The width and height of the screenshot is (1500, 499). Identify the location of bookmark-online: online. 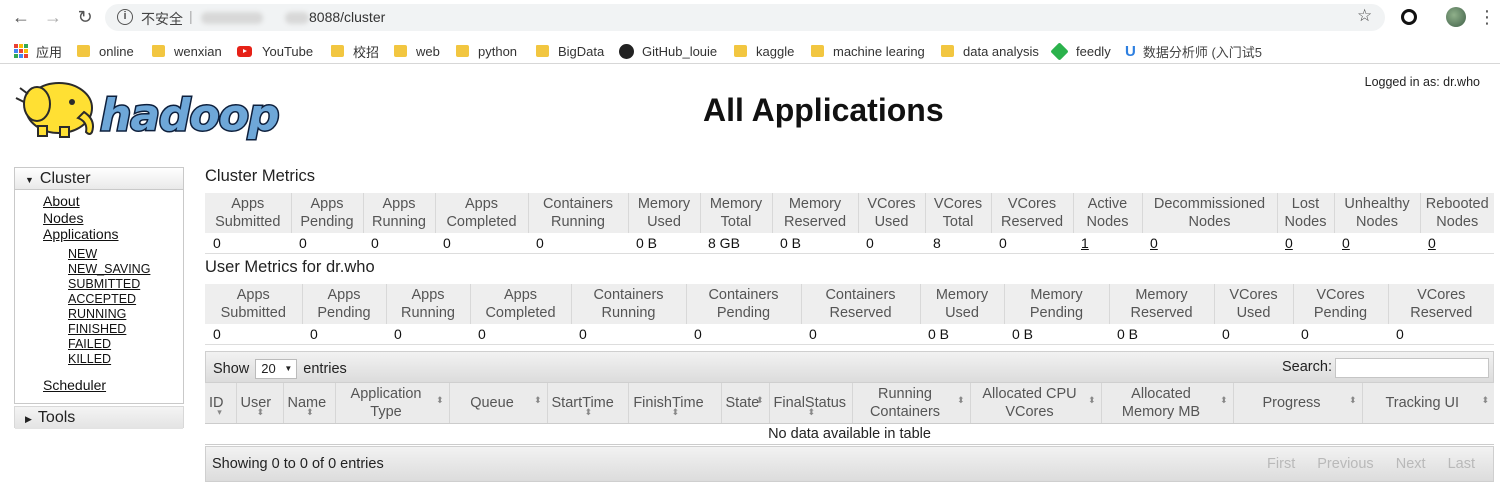
(105, 51).